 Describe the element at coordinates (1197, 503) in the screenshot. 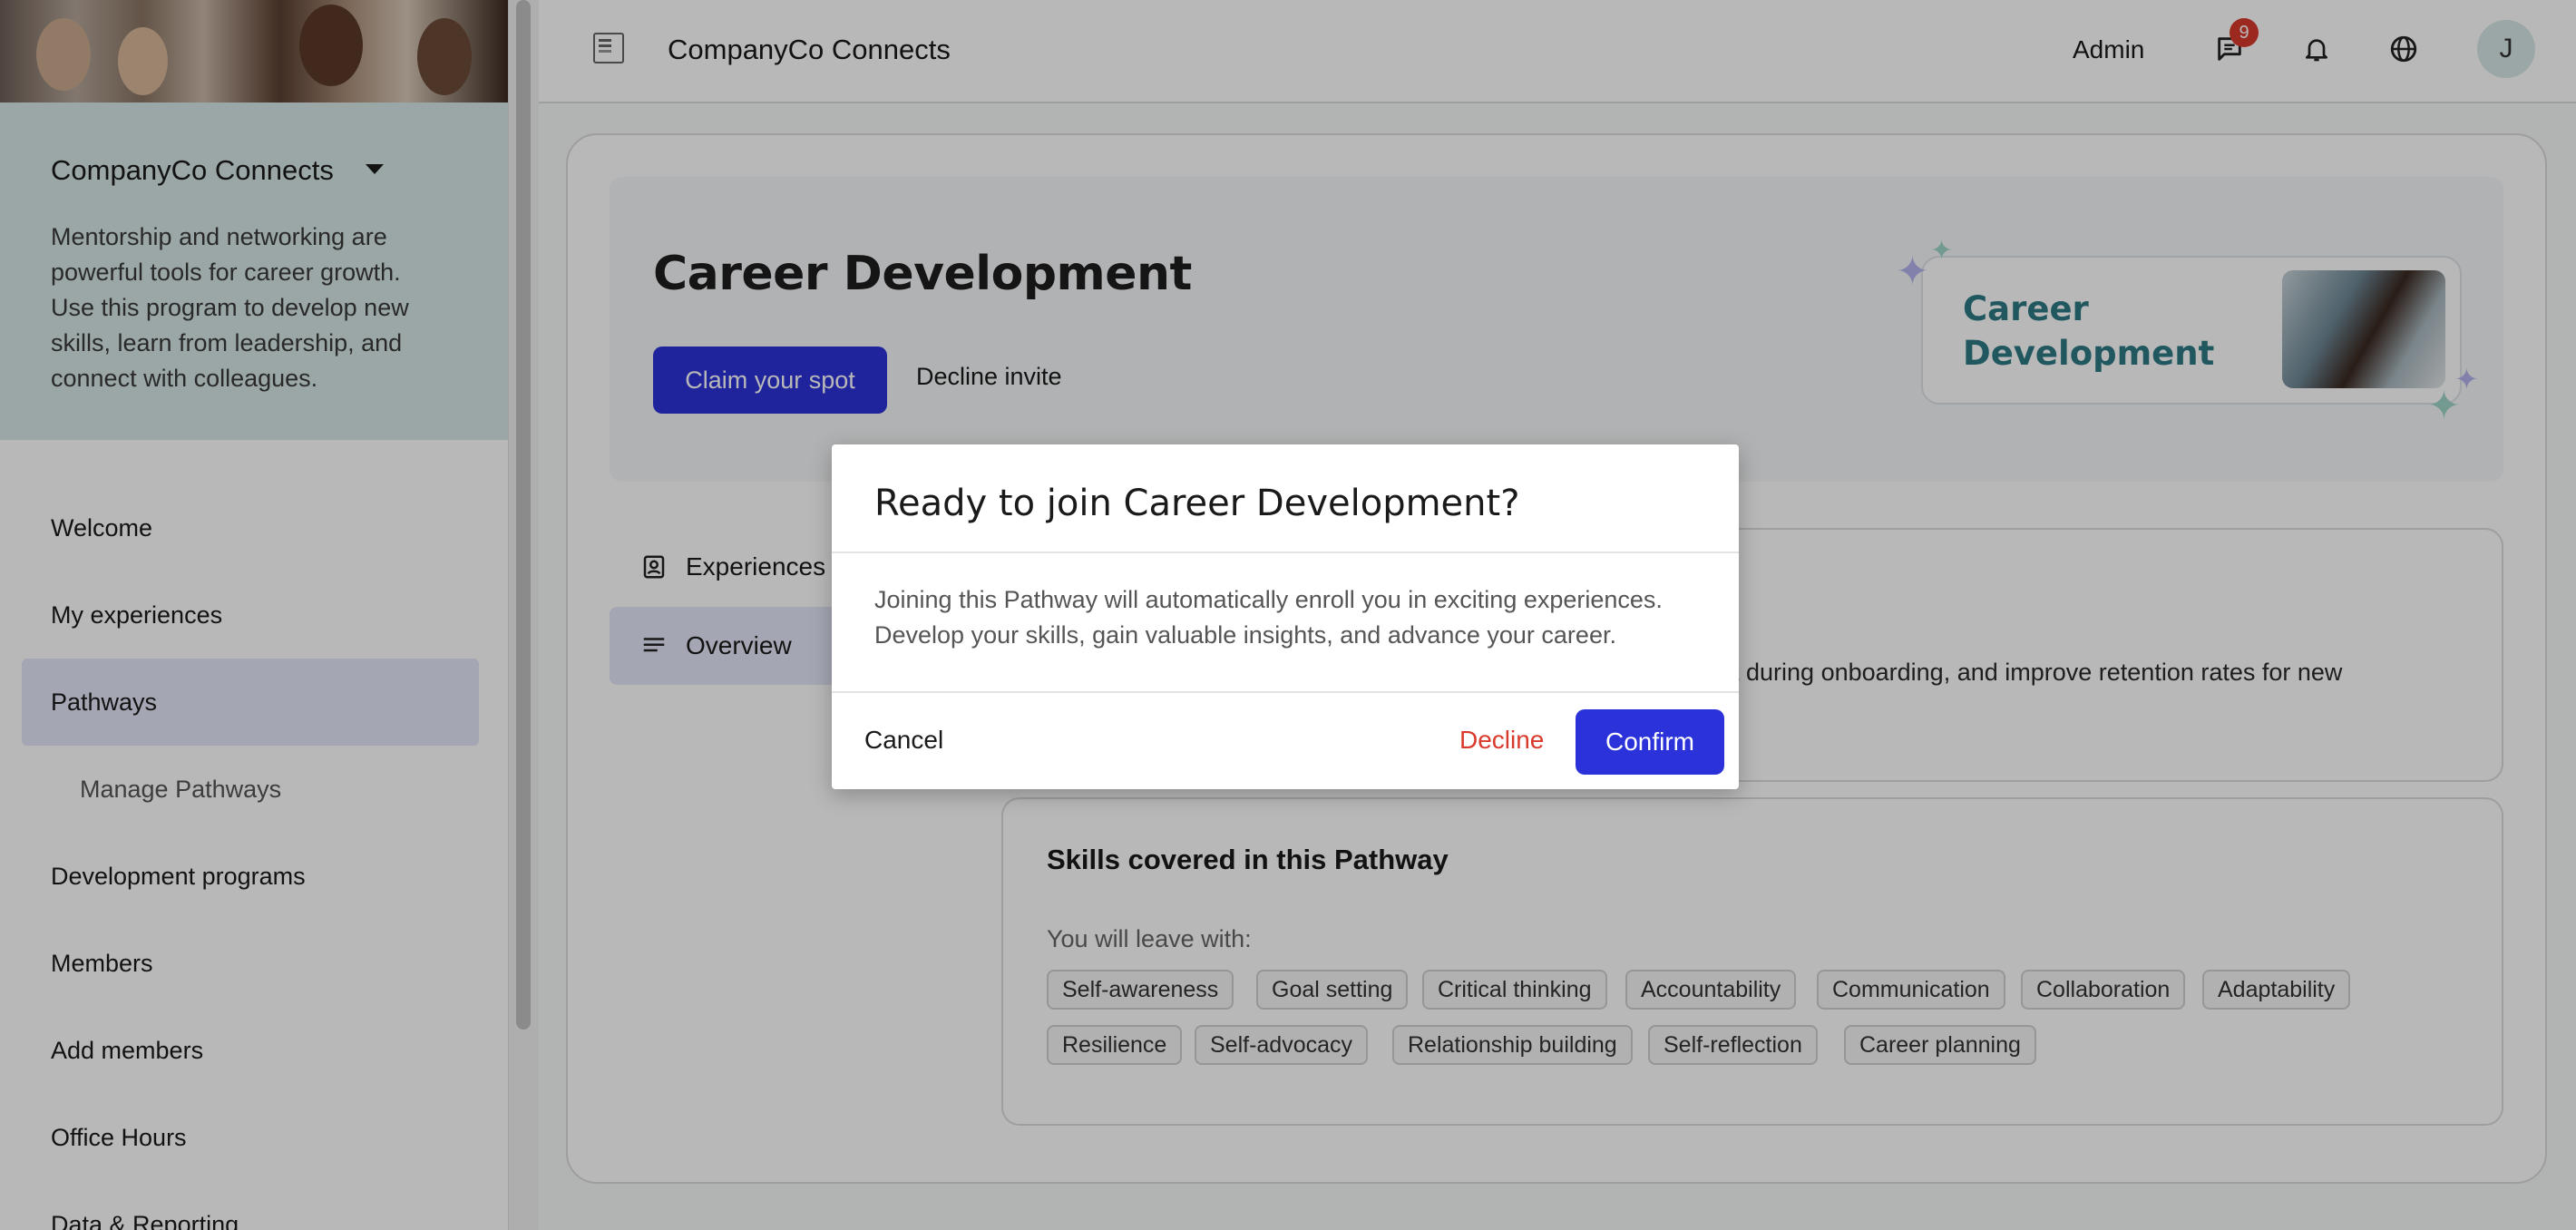

I see `dialog-title: Ready to join Career Development?` at that location.